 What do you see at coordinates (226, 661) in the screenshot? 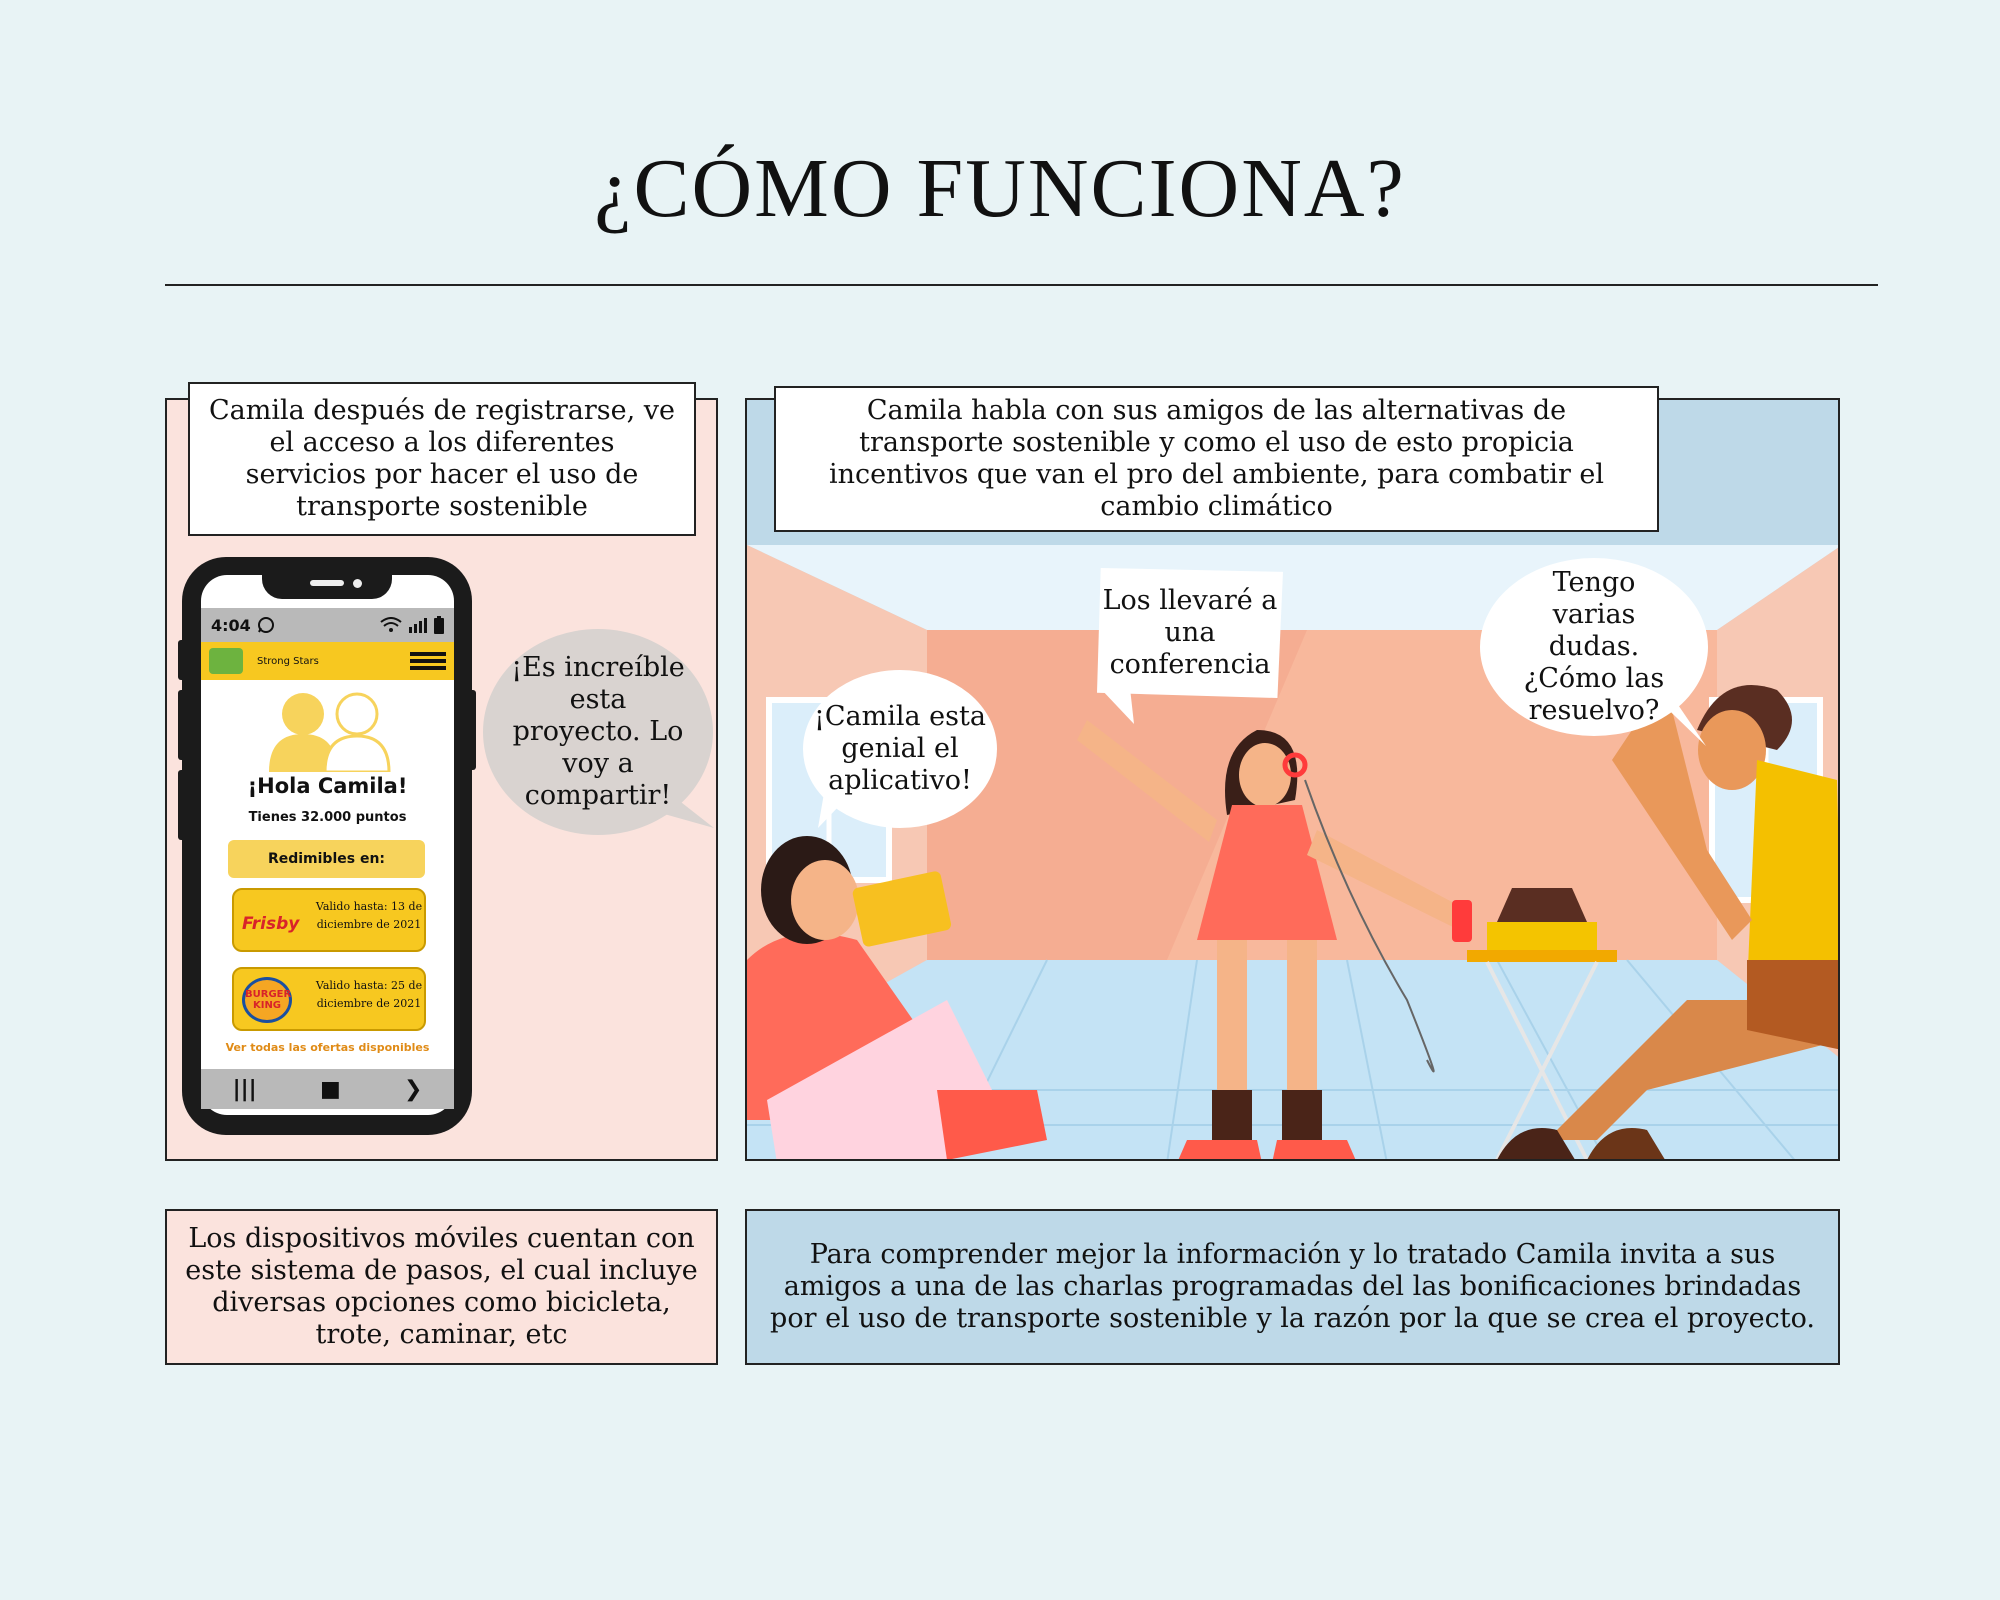
I see `app-logo-icon` at bounding box center [226, 661].